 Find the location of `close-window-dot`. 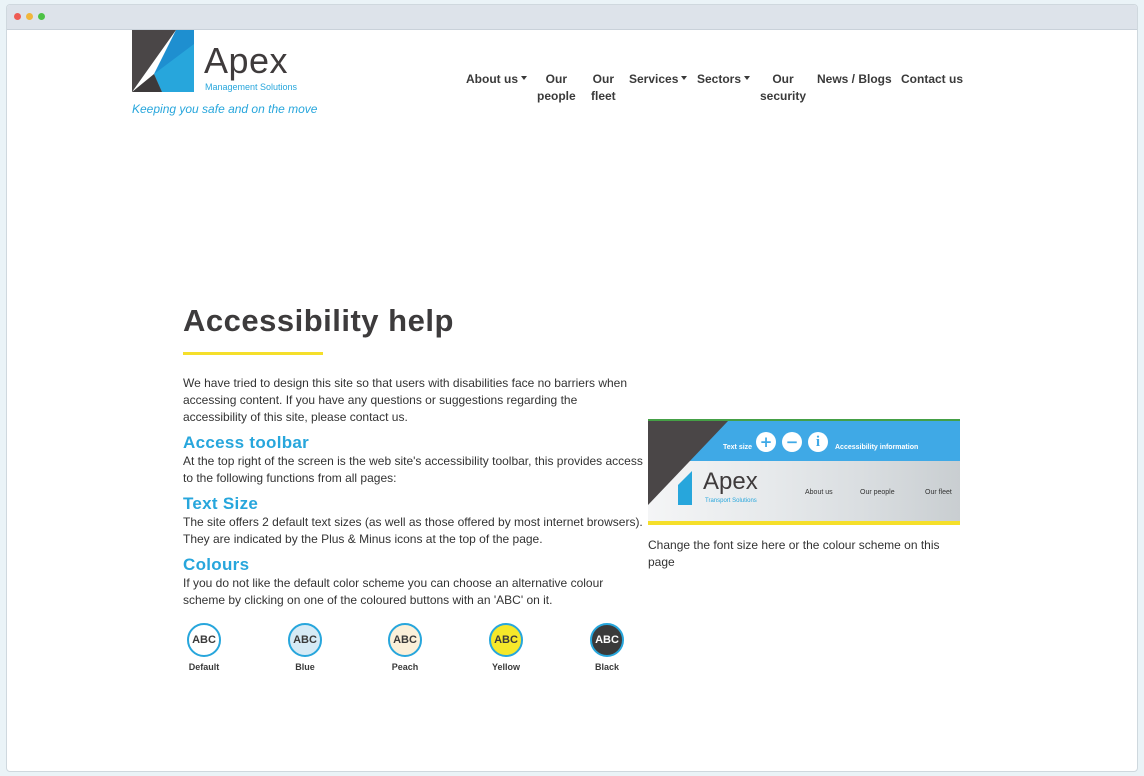

close-window-dot is located at coordinates (17, 16).